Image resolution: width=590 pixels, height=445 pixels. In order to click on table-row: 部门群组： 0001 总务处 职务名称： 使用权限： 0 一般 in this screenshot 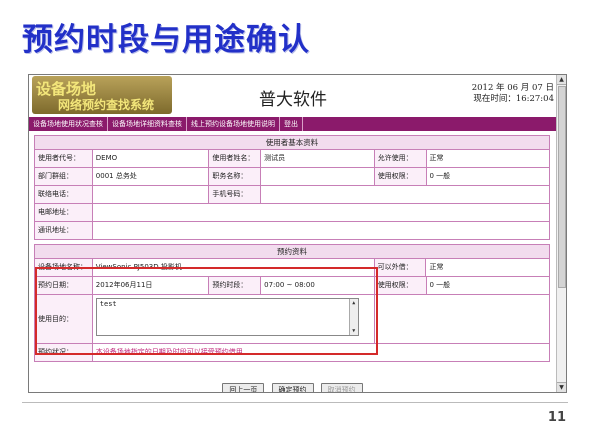, I will do `click(292, 177)`.